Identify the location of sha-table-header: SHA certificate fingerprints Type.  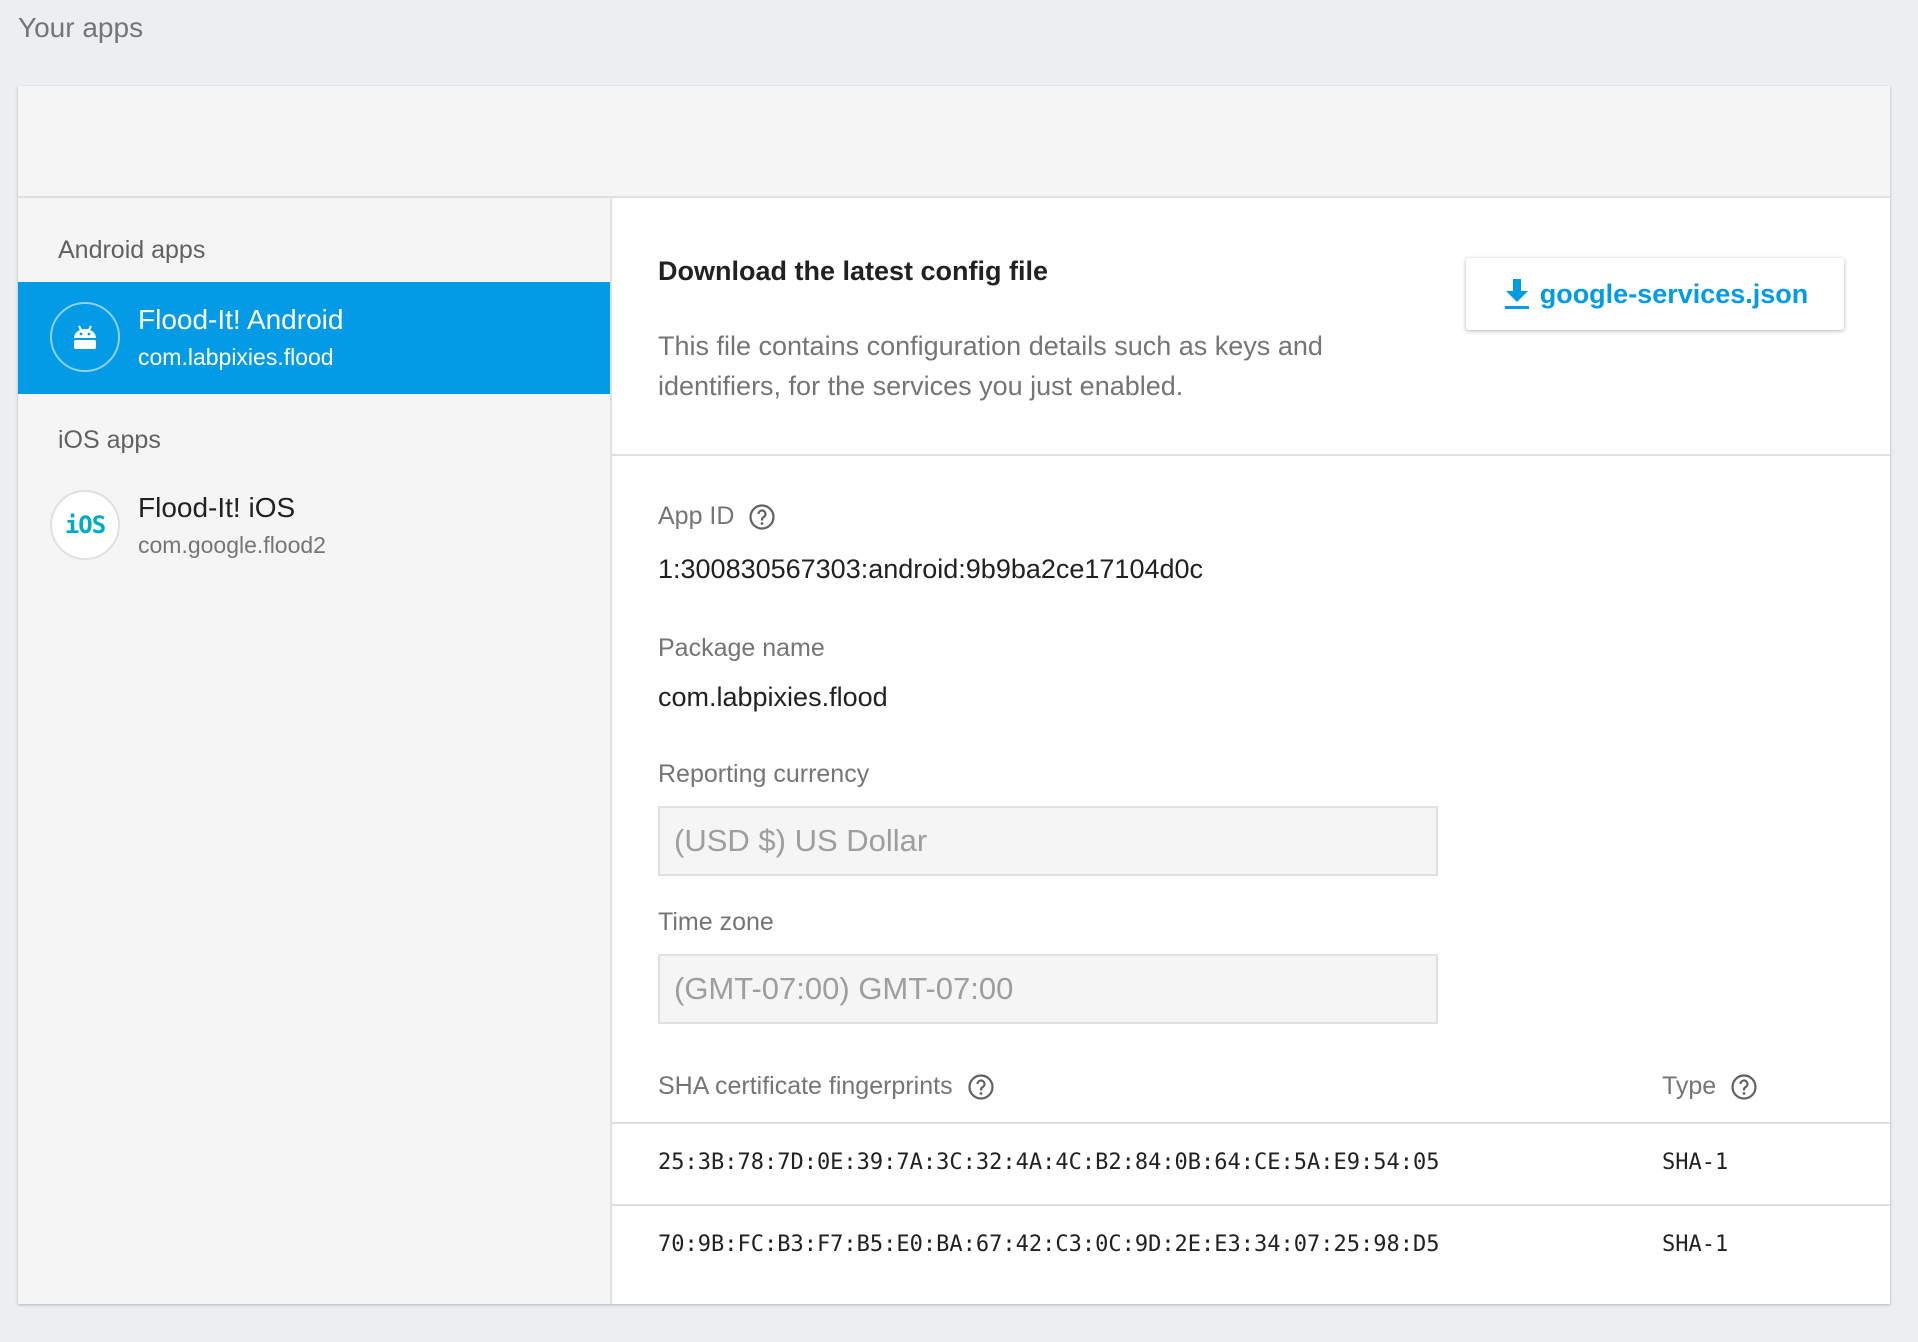
(1251, 1092).